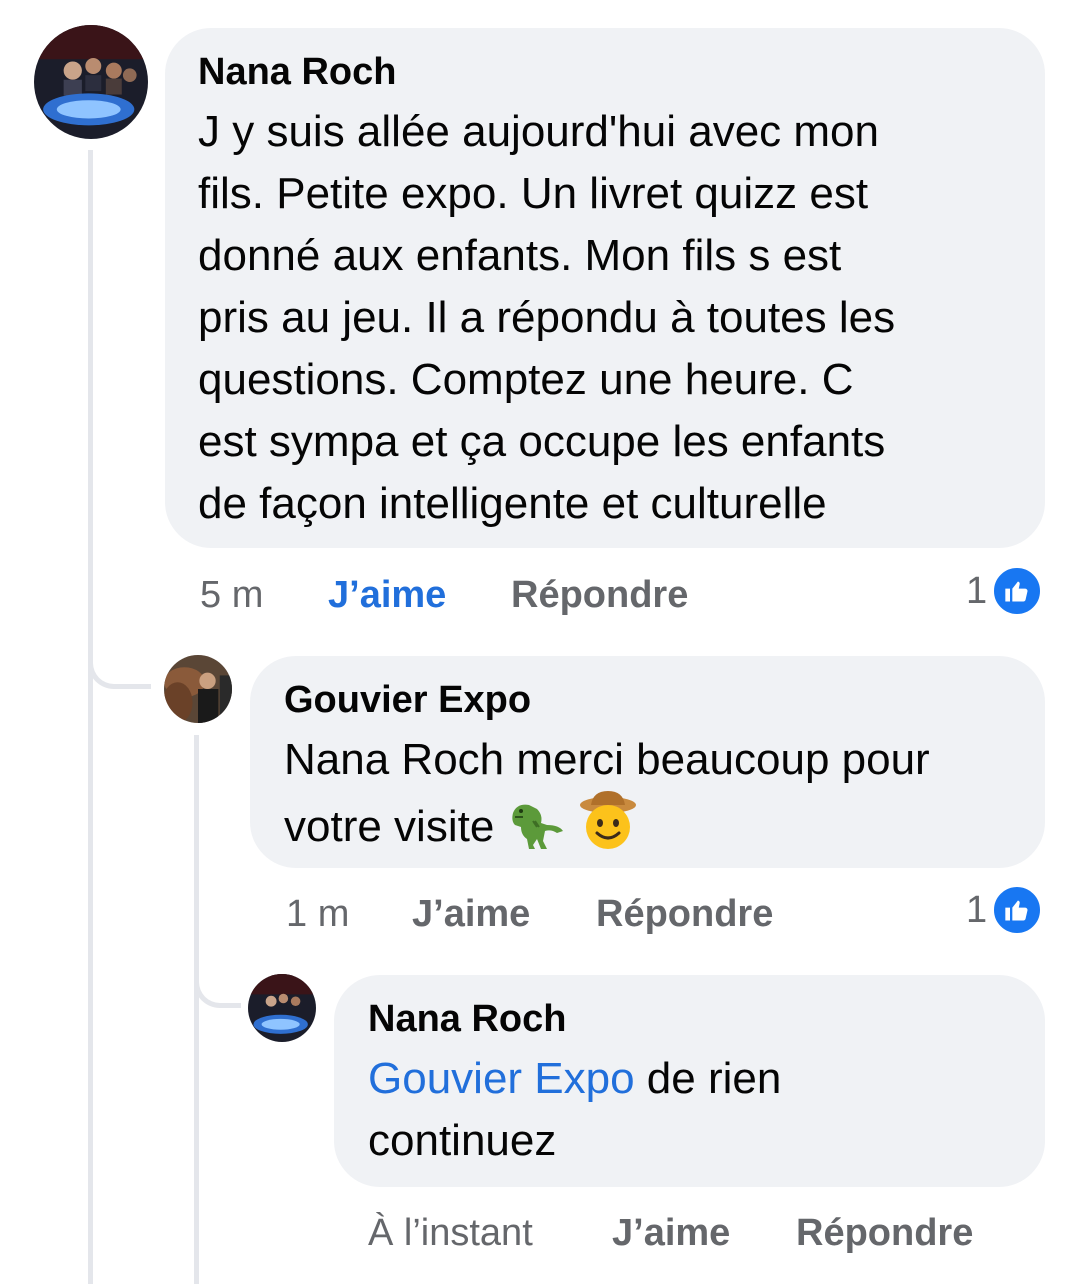  What do you see at coordinates (462, 1140) in the screenshot?
I see `comment-line: continuez` at bounding box center [462, 1140].